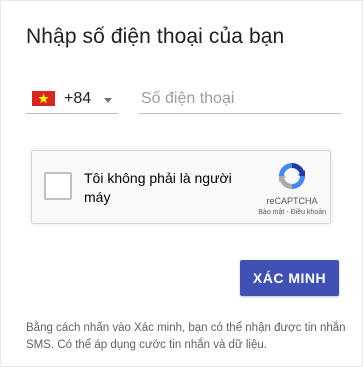  Describe the element at coordinates (292, 176) in the screenshot. I see `recaptcha-logo-icon` at that location.